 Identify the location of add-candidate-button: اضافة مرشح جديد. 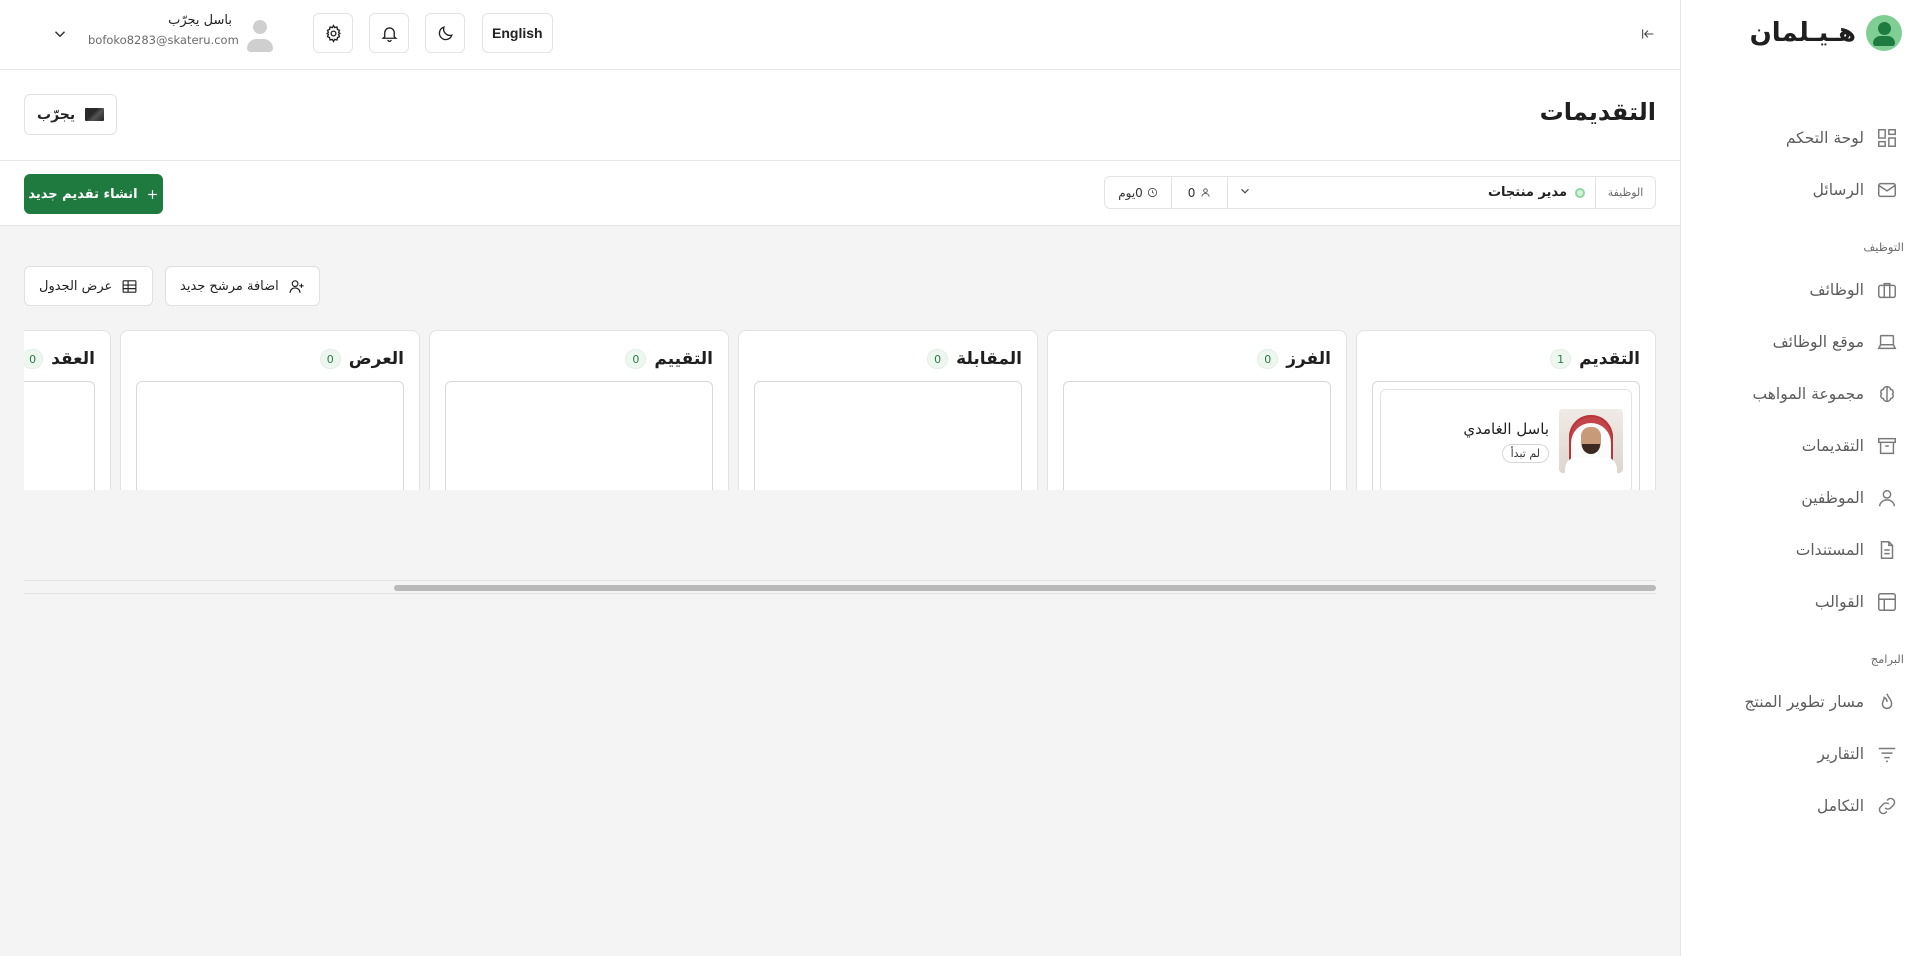
(242, 286).